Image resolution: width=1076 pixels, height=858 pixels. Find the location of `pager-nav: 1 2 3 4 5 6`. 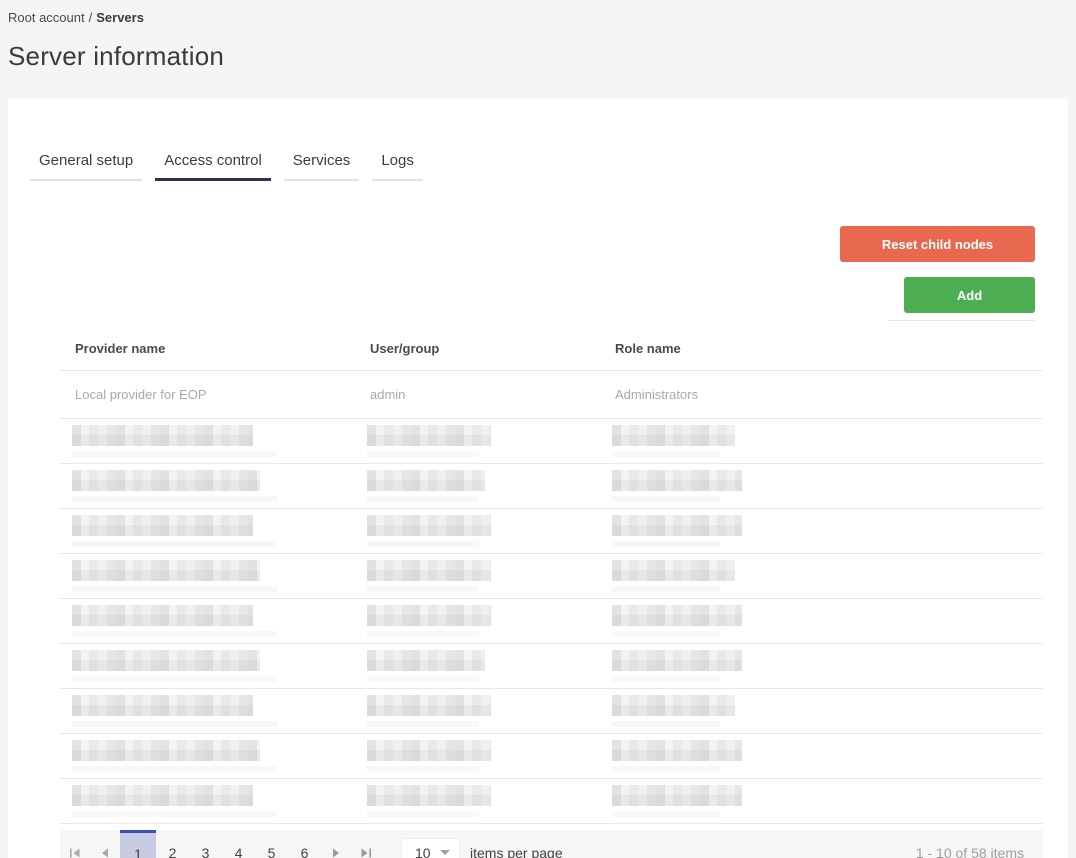

pager-nav: 1 2 3 4 5 6 is located at coordinates (220, 844).